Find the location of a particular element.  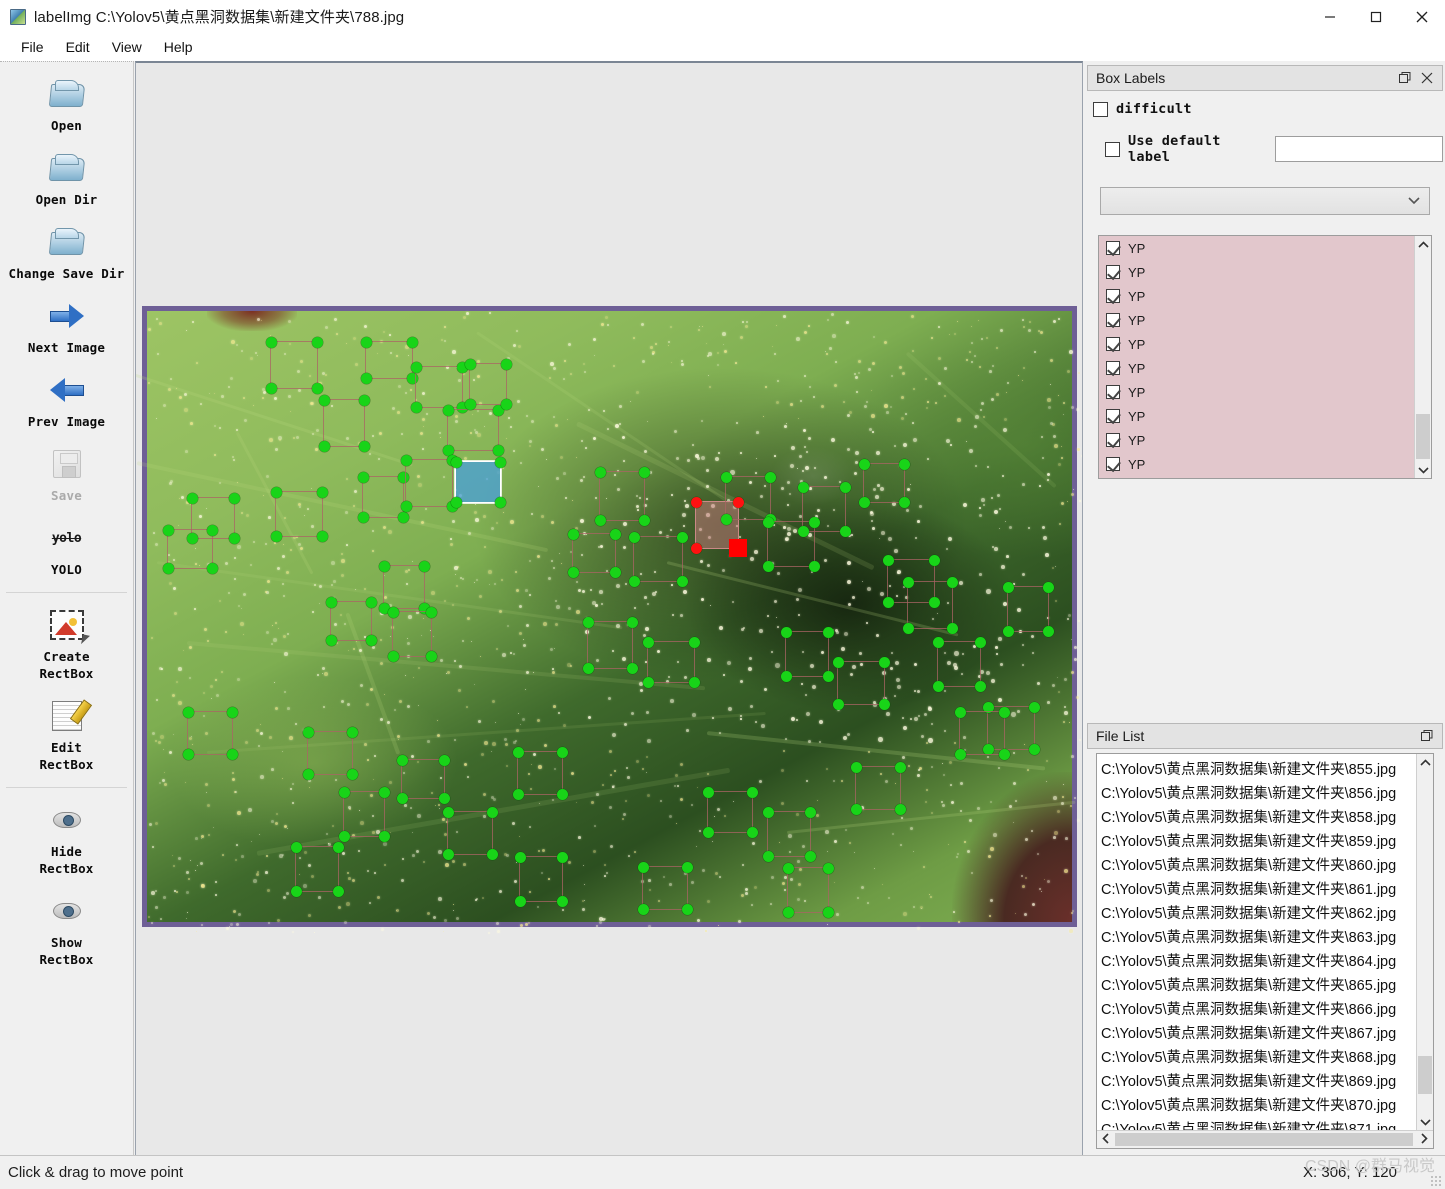

label-combo-box is located at coordinates (1265, 201).